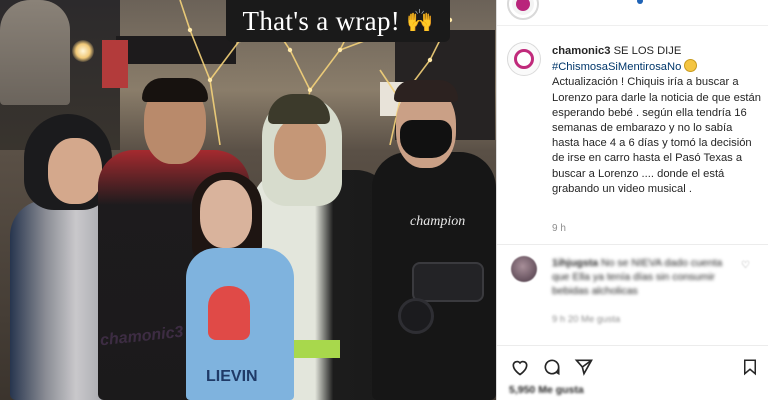 This screenshot has height=400, width=768. I want to click on smiley-icon, so click(691, 66).